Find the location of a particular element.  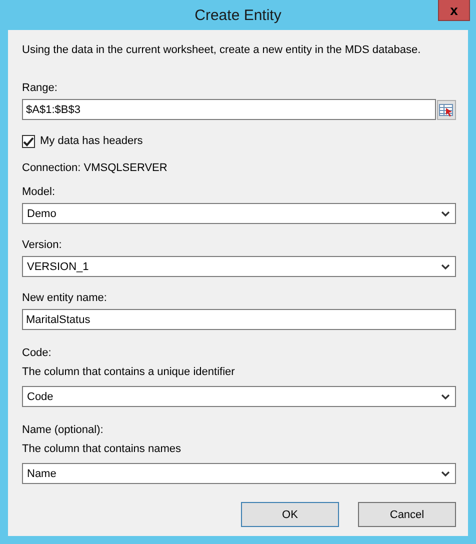

range-picker-button is located at coordinates (446, 110).